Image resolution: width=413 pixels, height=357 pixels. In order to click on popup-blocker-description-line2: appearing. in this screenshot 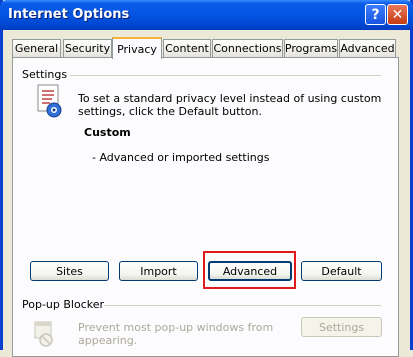, I will do `click(108, 340)`.